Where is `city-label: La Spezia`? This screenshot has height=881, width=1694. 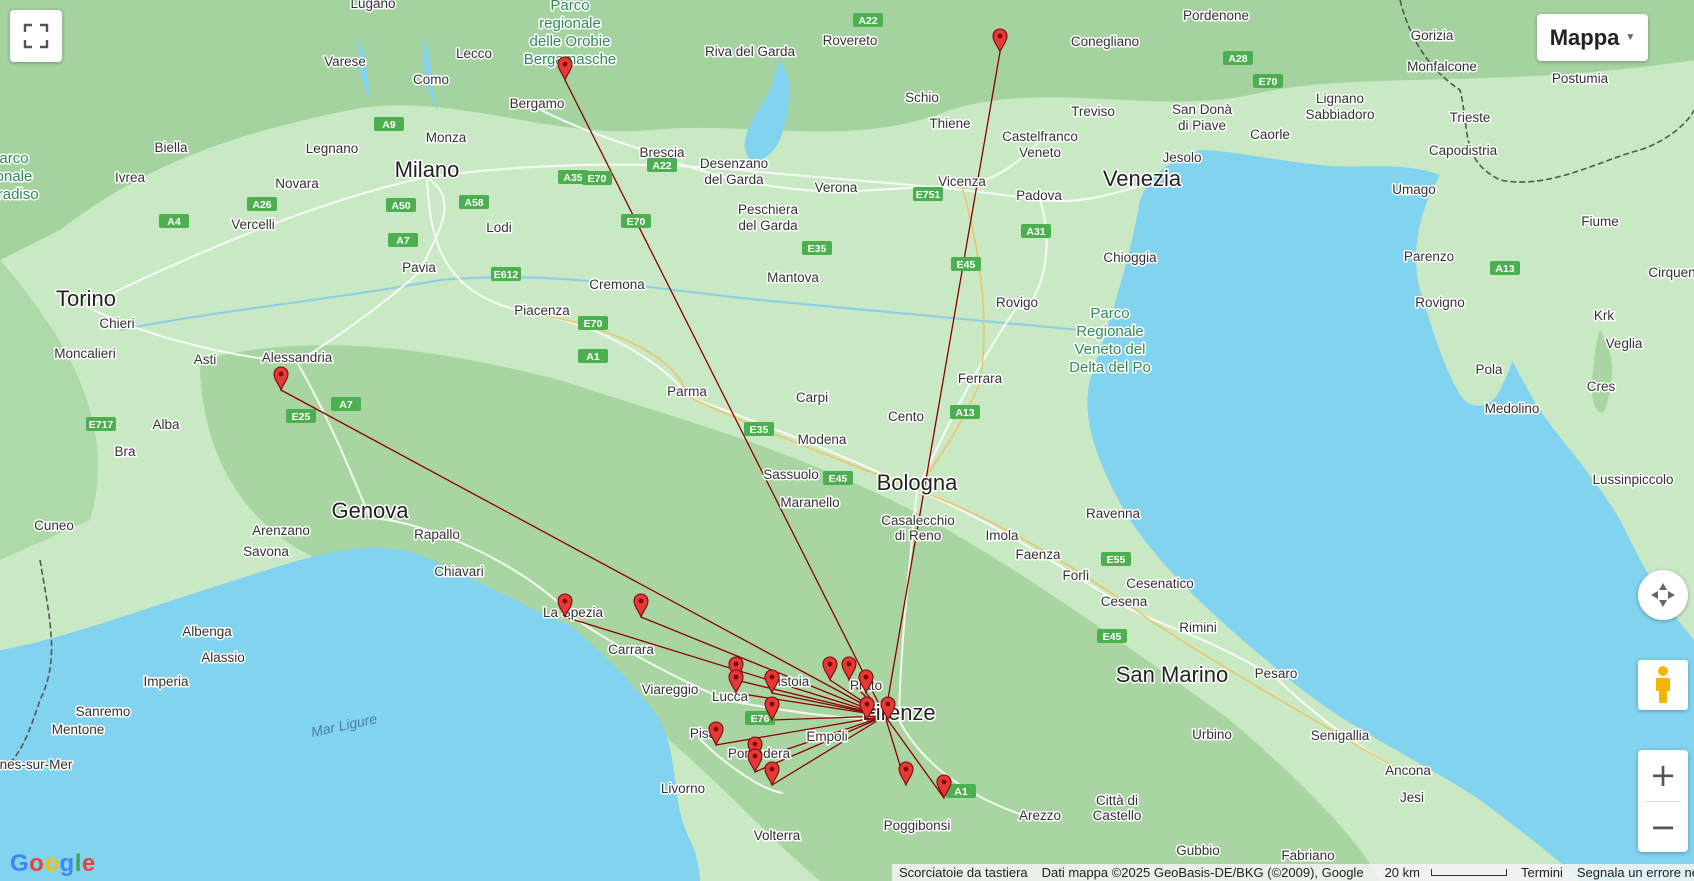
city-label: La Spezia is located at coordinates (573, 612).